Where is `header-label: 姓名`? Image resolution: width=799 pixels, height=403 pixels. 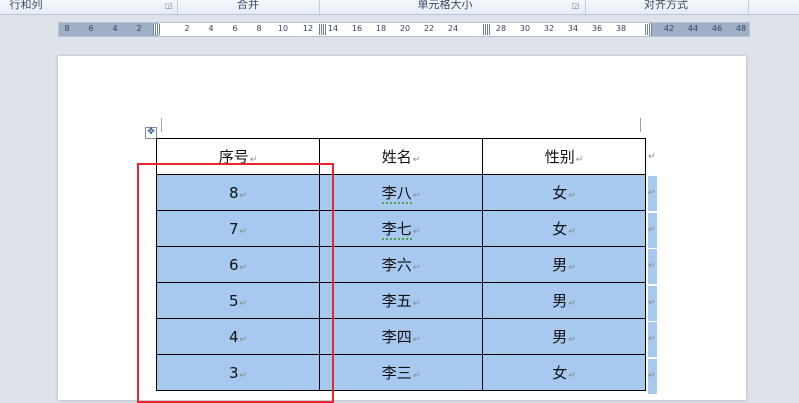
header-label: 姓名 is located at coordinates (396, 157).